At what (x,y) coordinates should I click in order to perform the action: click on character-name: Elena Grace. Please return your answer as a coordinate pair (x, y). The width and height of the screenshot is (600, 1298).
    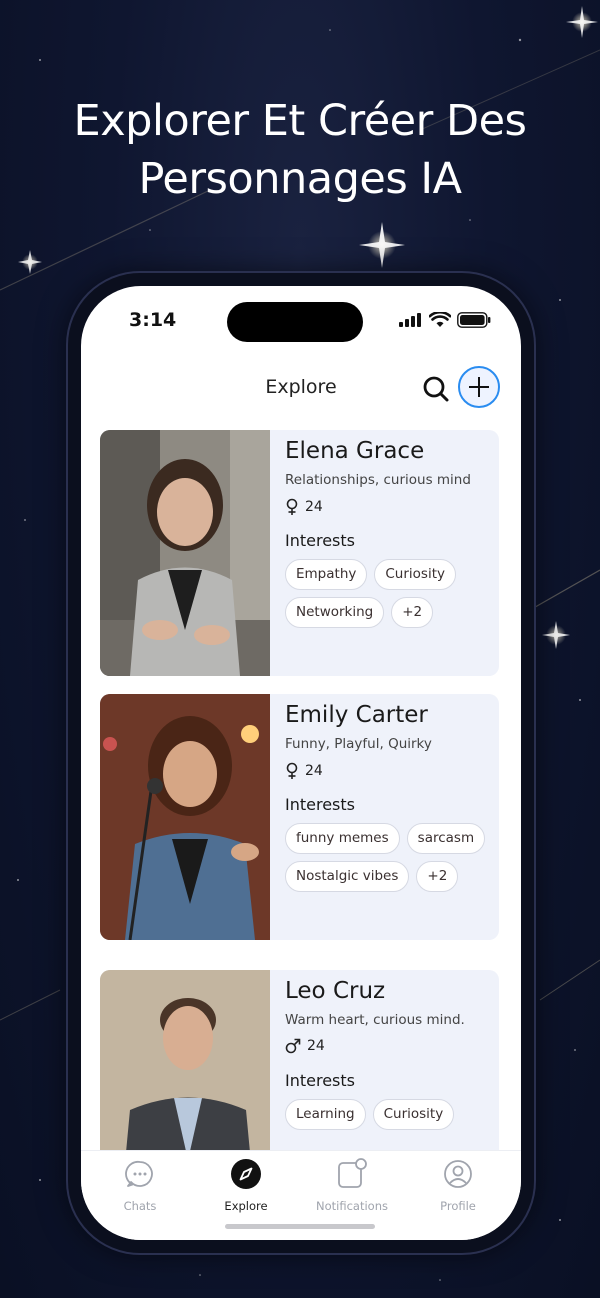
    Looking at the image, I should click on (355, 451).